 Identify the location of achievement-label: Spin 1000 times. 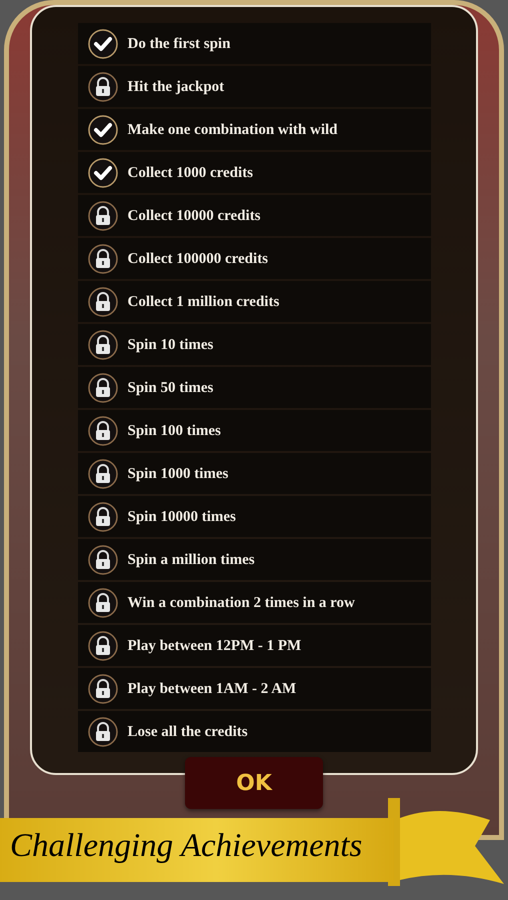
(178, 474).